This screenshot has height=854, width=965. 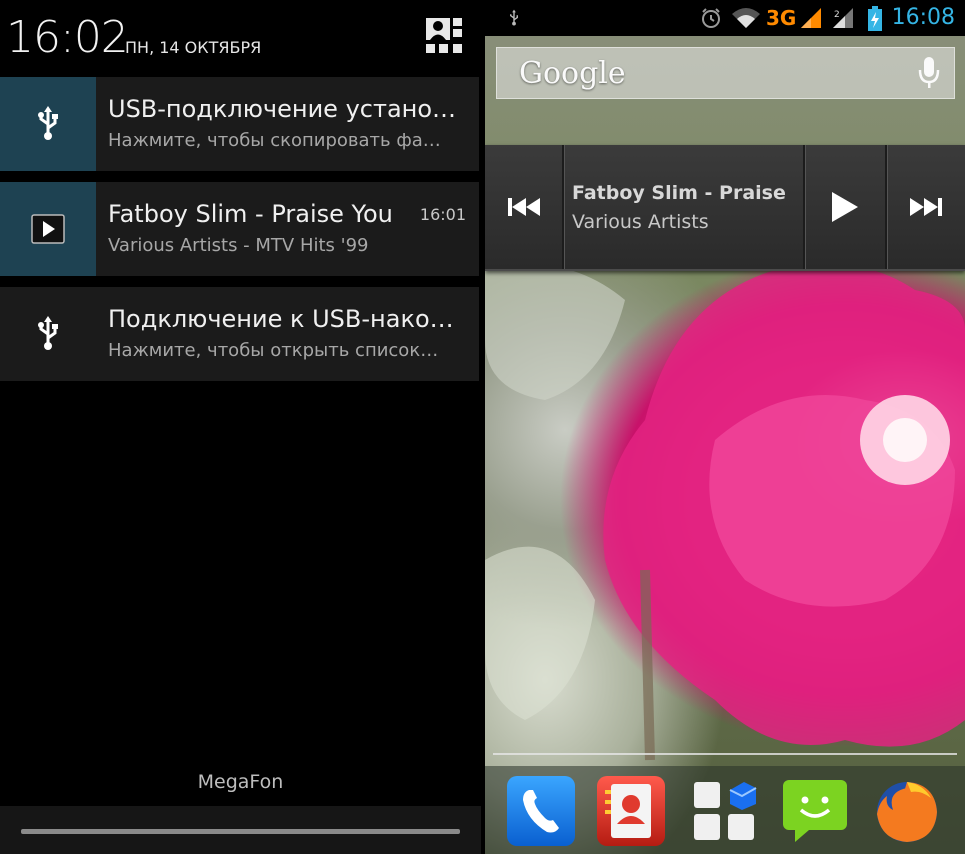 I want to click on music-widget: Fatboy Slim - Praise Yo Various Artists, so click(x=725, y=208).